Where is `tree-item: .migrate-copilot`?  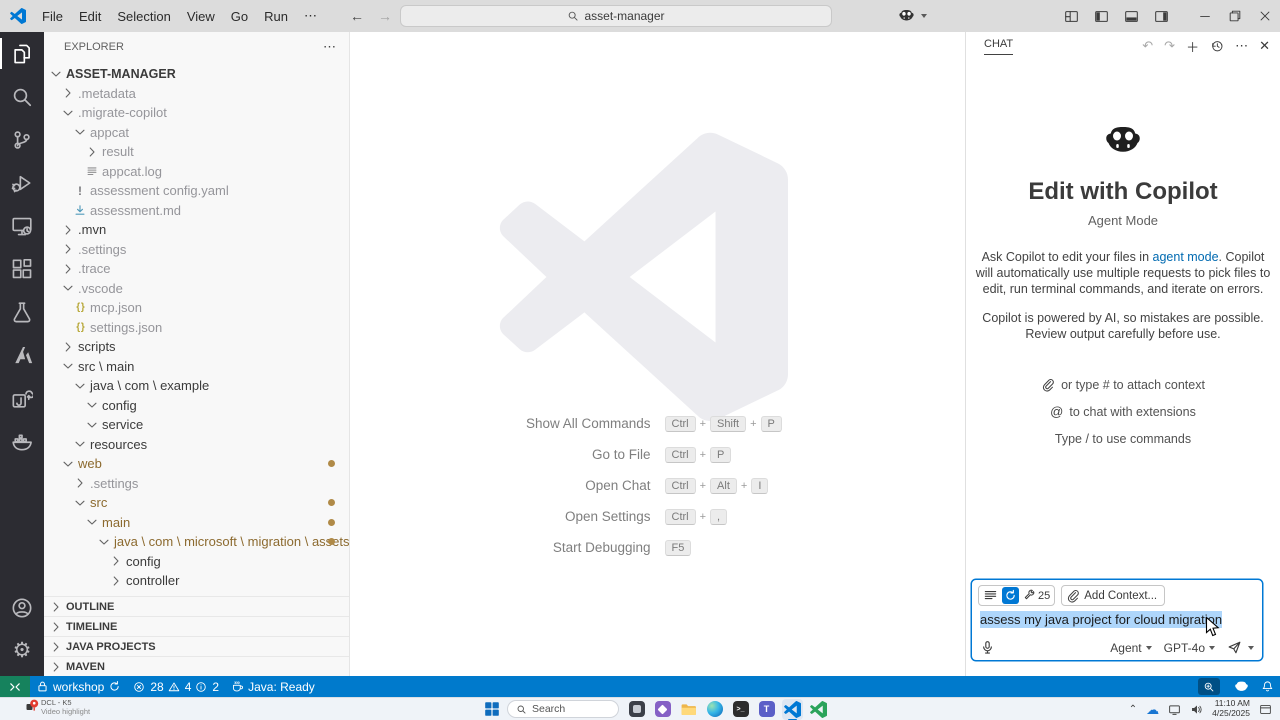 tree-item: .migrate-copilot is located at coordinates (196, 113).